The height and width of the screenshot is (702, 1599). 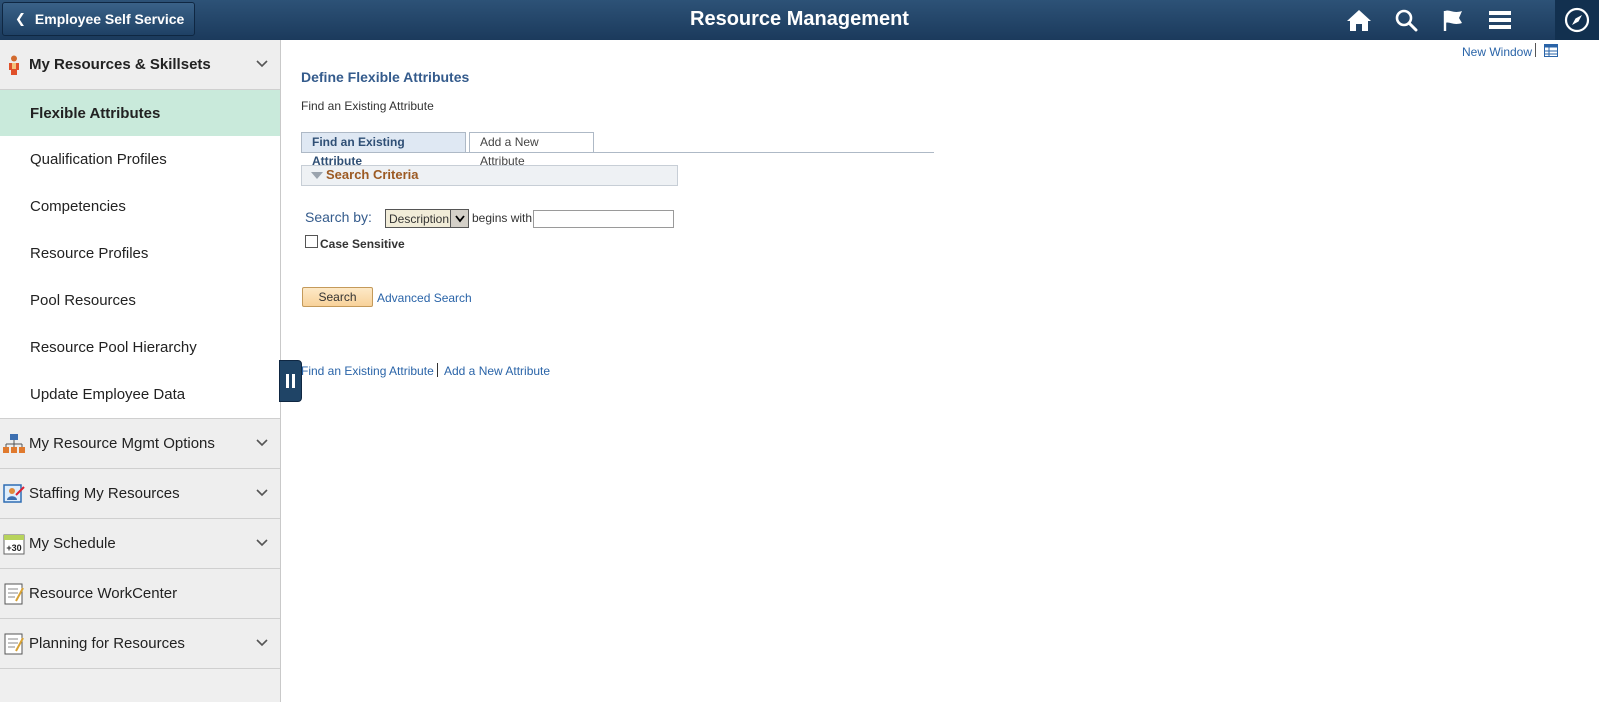 What do you see at coordinates (14, 493) in the screenshot?
I see `staffing-icon` at bounding box center [14, 493].